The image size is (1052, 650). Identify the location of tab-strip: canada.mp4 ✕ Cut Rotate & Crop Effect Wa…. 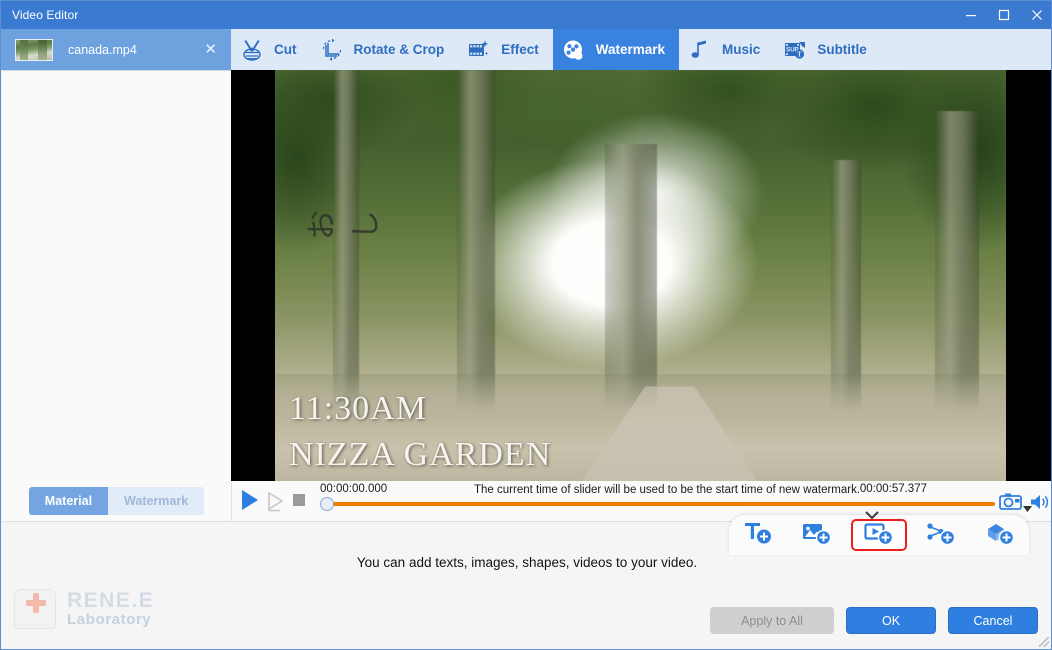
(526, 49).